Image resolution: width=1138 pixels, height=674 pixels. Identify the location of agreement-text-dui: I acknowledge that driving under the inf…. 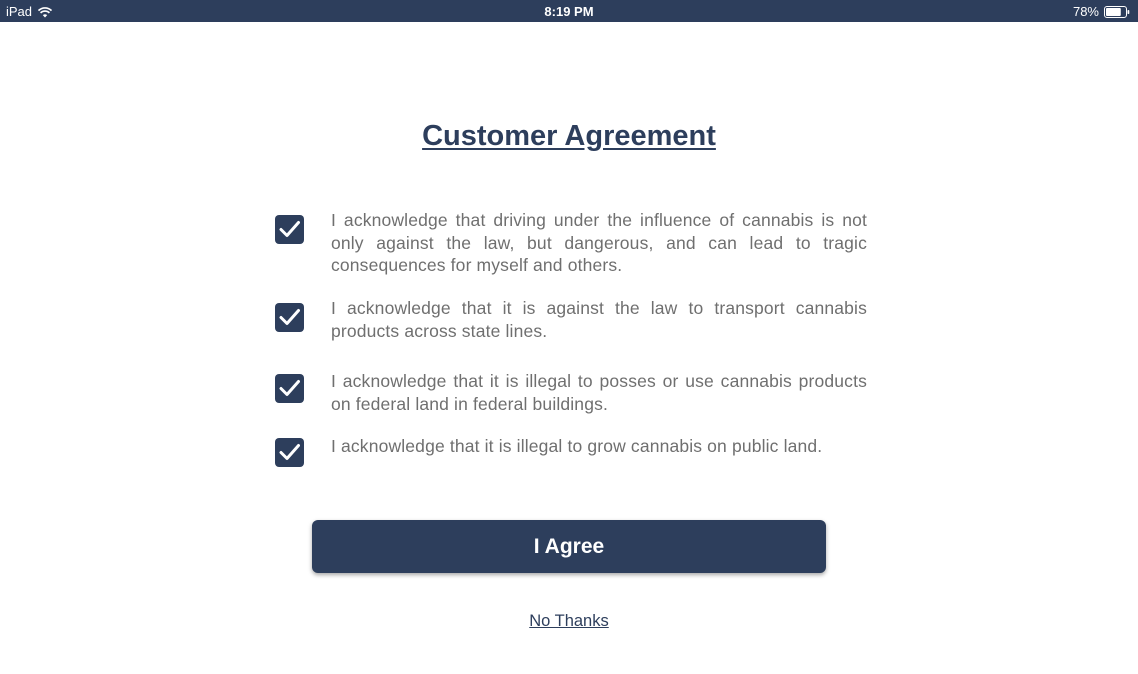
(599, 242).